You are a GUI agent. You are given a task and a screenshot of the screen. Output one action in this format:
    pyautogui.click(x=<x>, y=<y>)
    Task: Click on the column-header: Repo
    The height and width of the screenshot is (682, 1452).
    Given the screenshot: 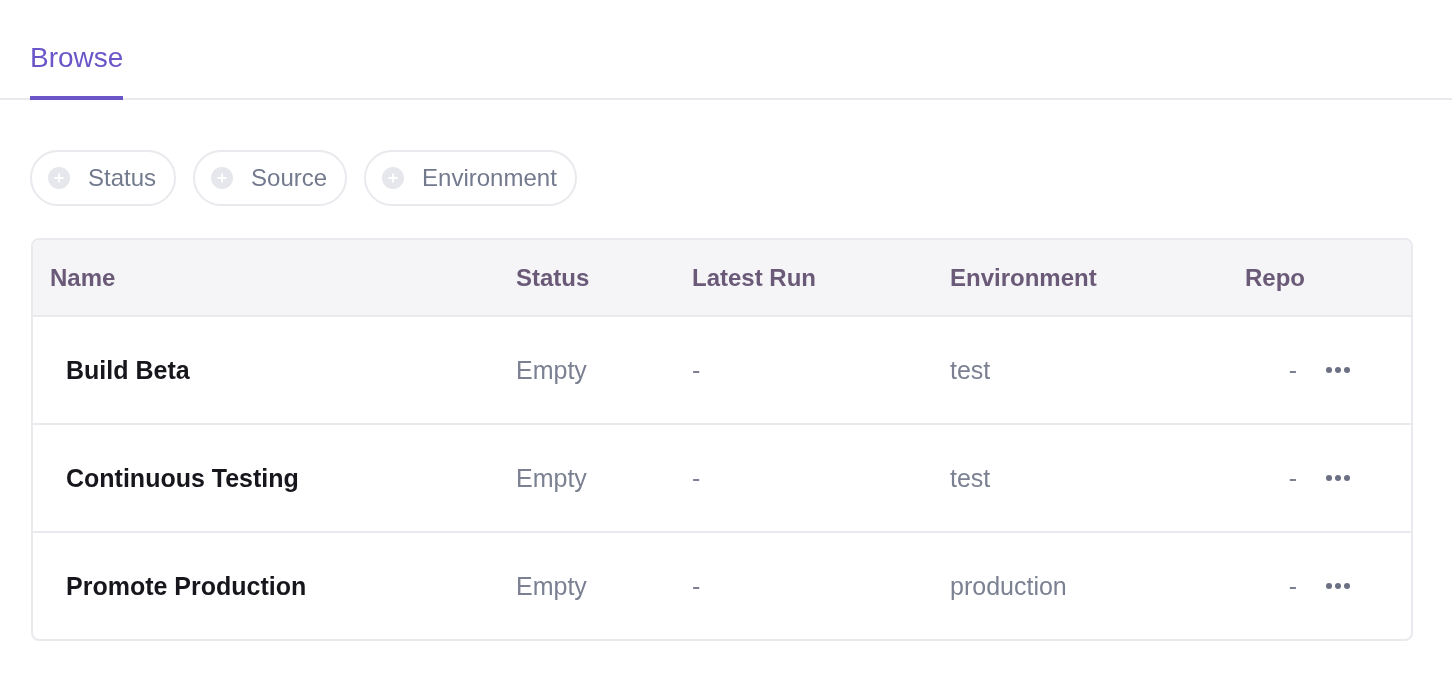 What is the action you would take?
    pyautogui.click(x=1275, y=277)
    